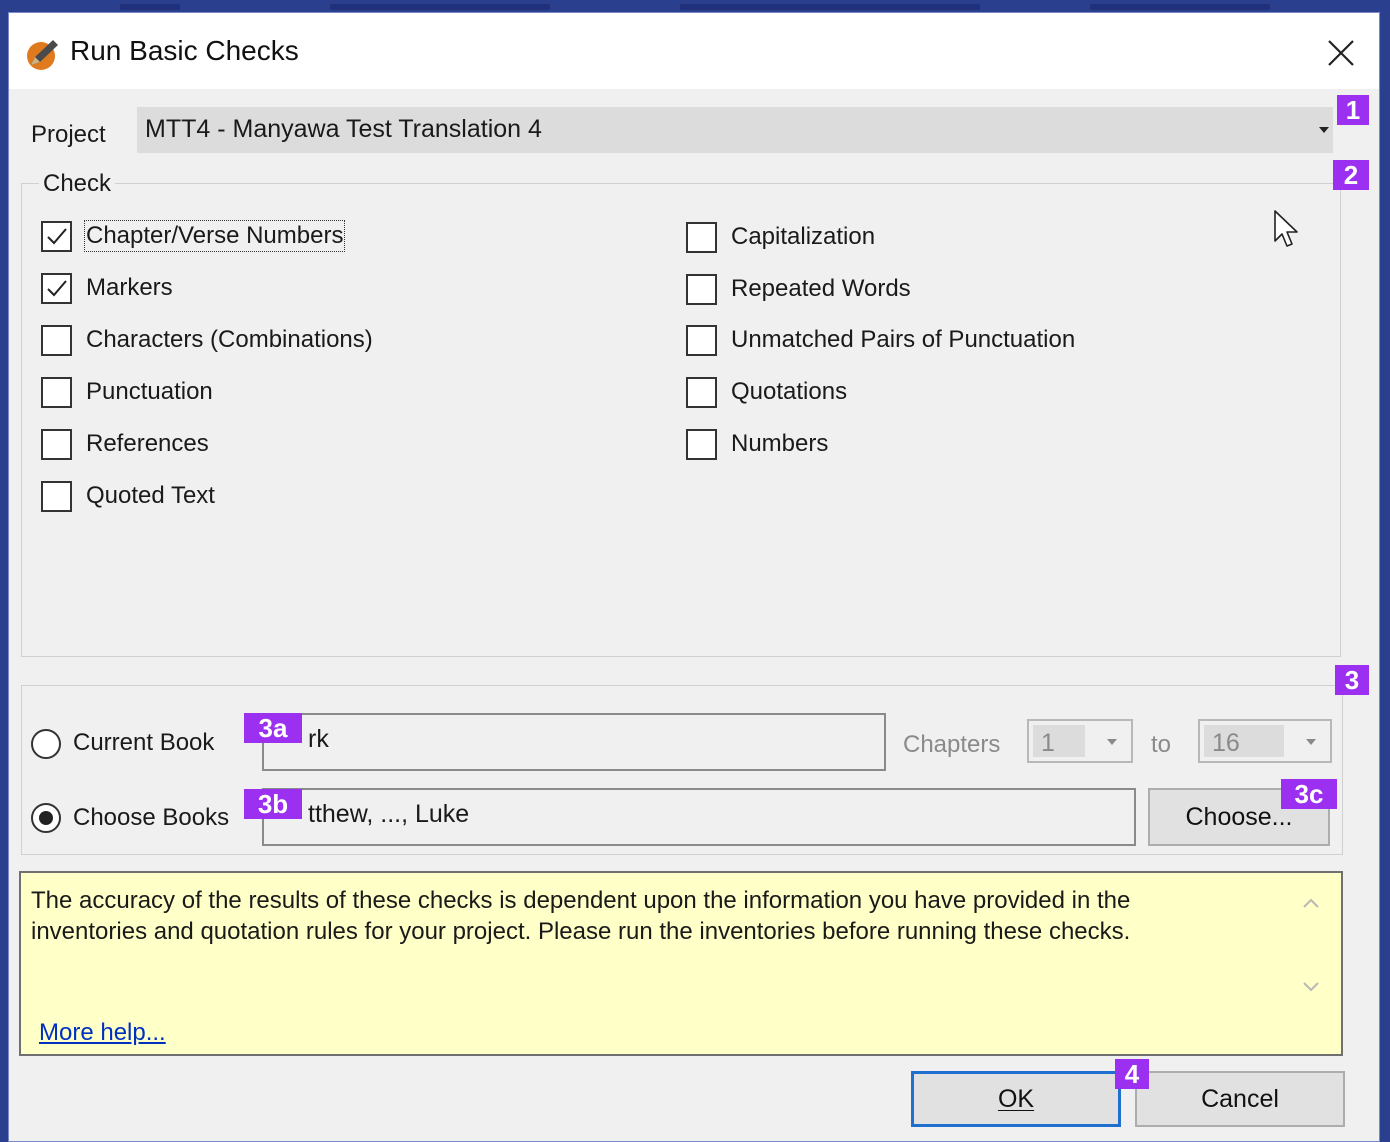 Image resolution: width=1390 pixels, height=1142 pixels. What do you see at coordinates (150, 495) in the screenshot?
I see `checkbox-label: Quoted Text` at bounding box center [150, 495].